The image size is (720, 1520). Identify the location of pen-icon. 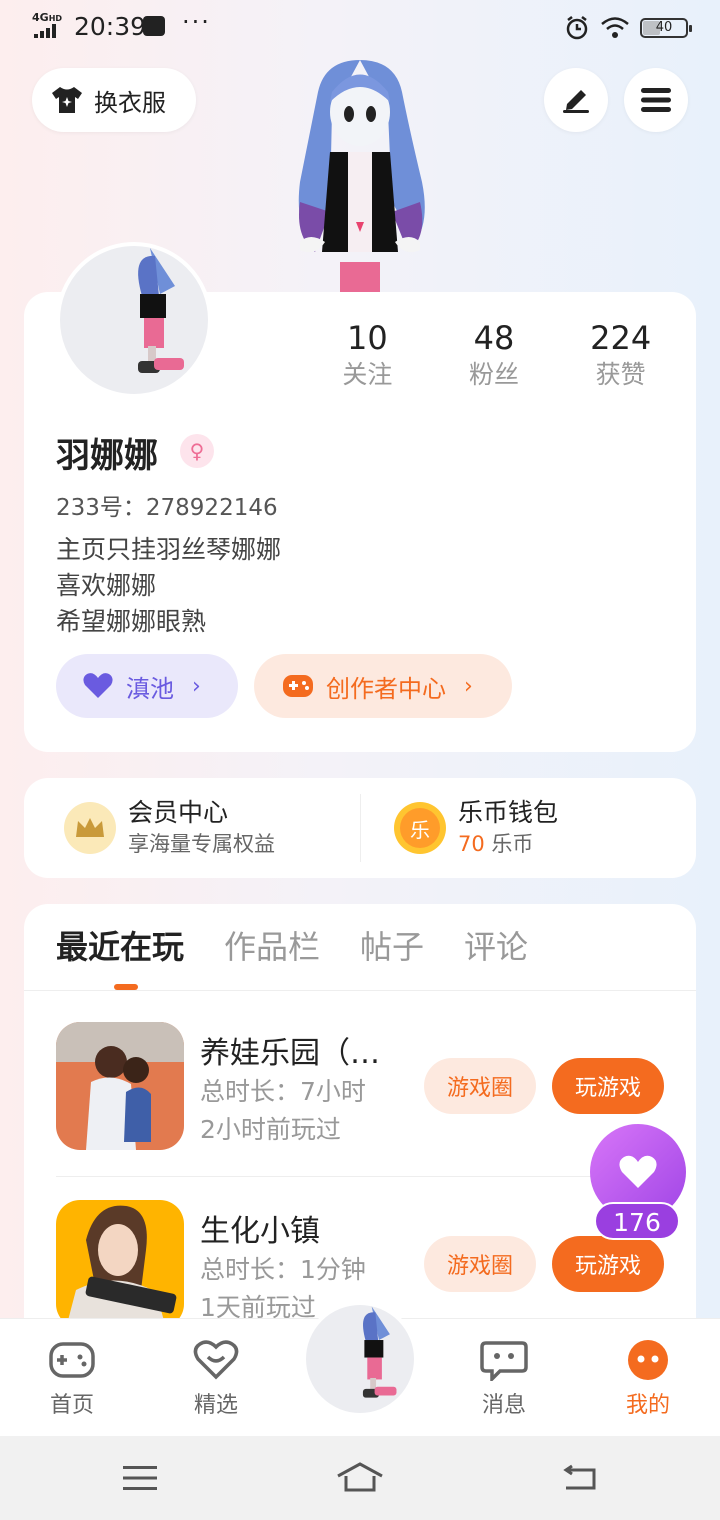
(576, 101).